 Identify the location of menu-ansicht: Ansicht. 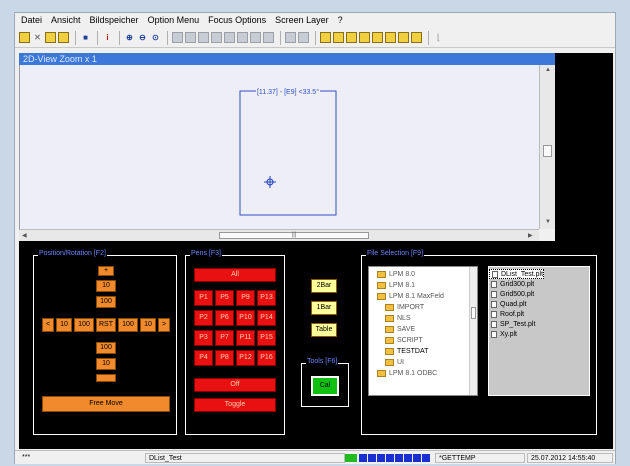
(66, 20).